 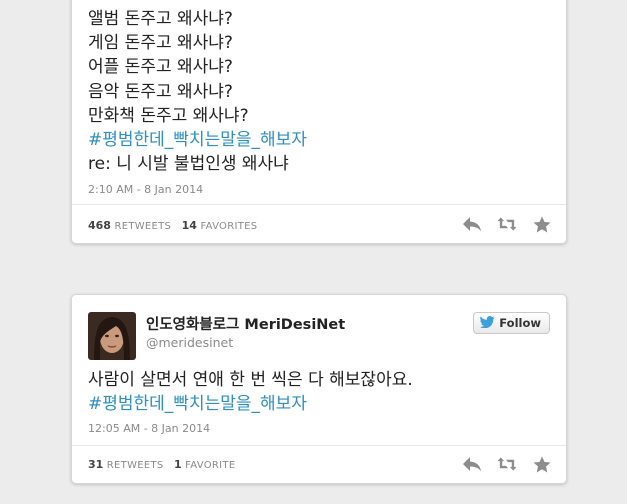 I want to click on follow-label: Follow, so click(x=520, y=323).